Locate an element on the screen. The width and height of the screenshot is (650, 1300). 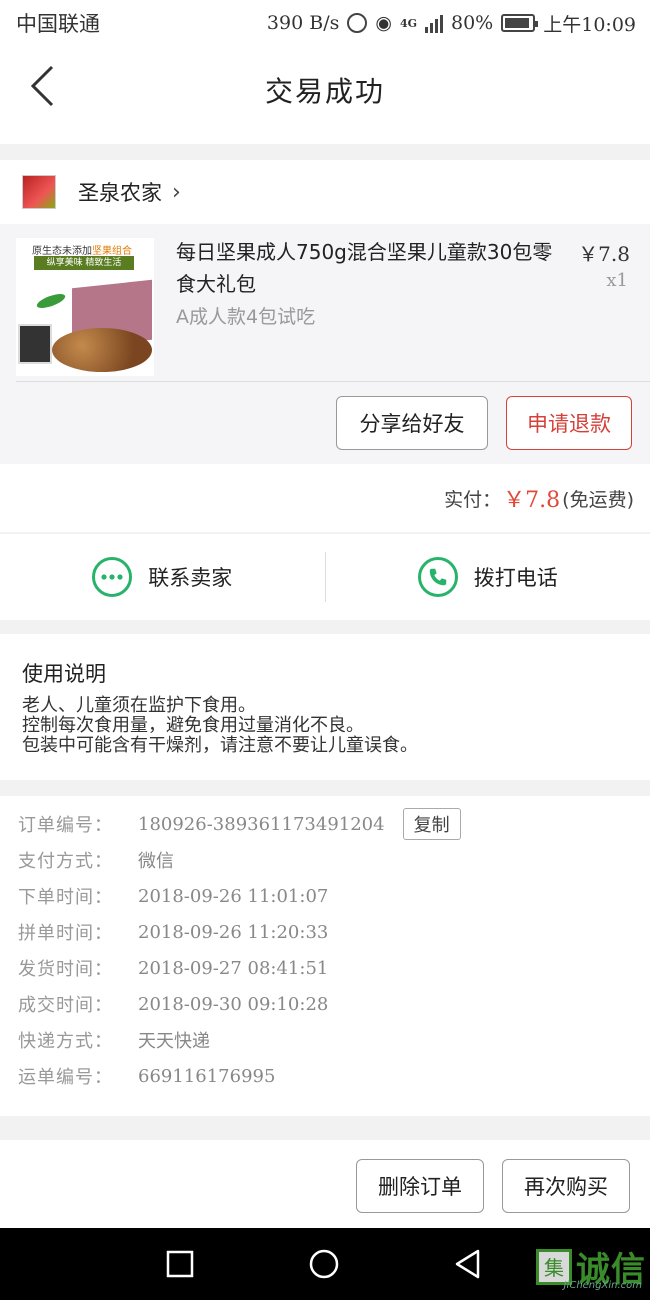
order-info-row: 拼单时间： 2018-09-26 11:20:33 is located at coordinates (334, 932).